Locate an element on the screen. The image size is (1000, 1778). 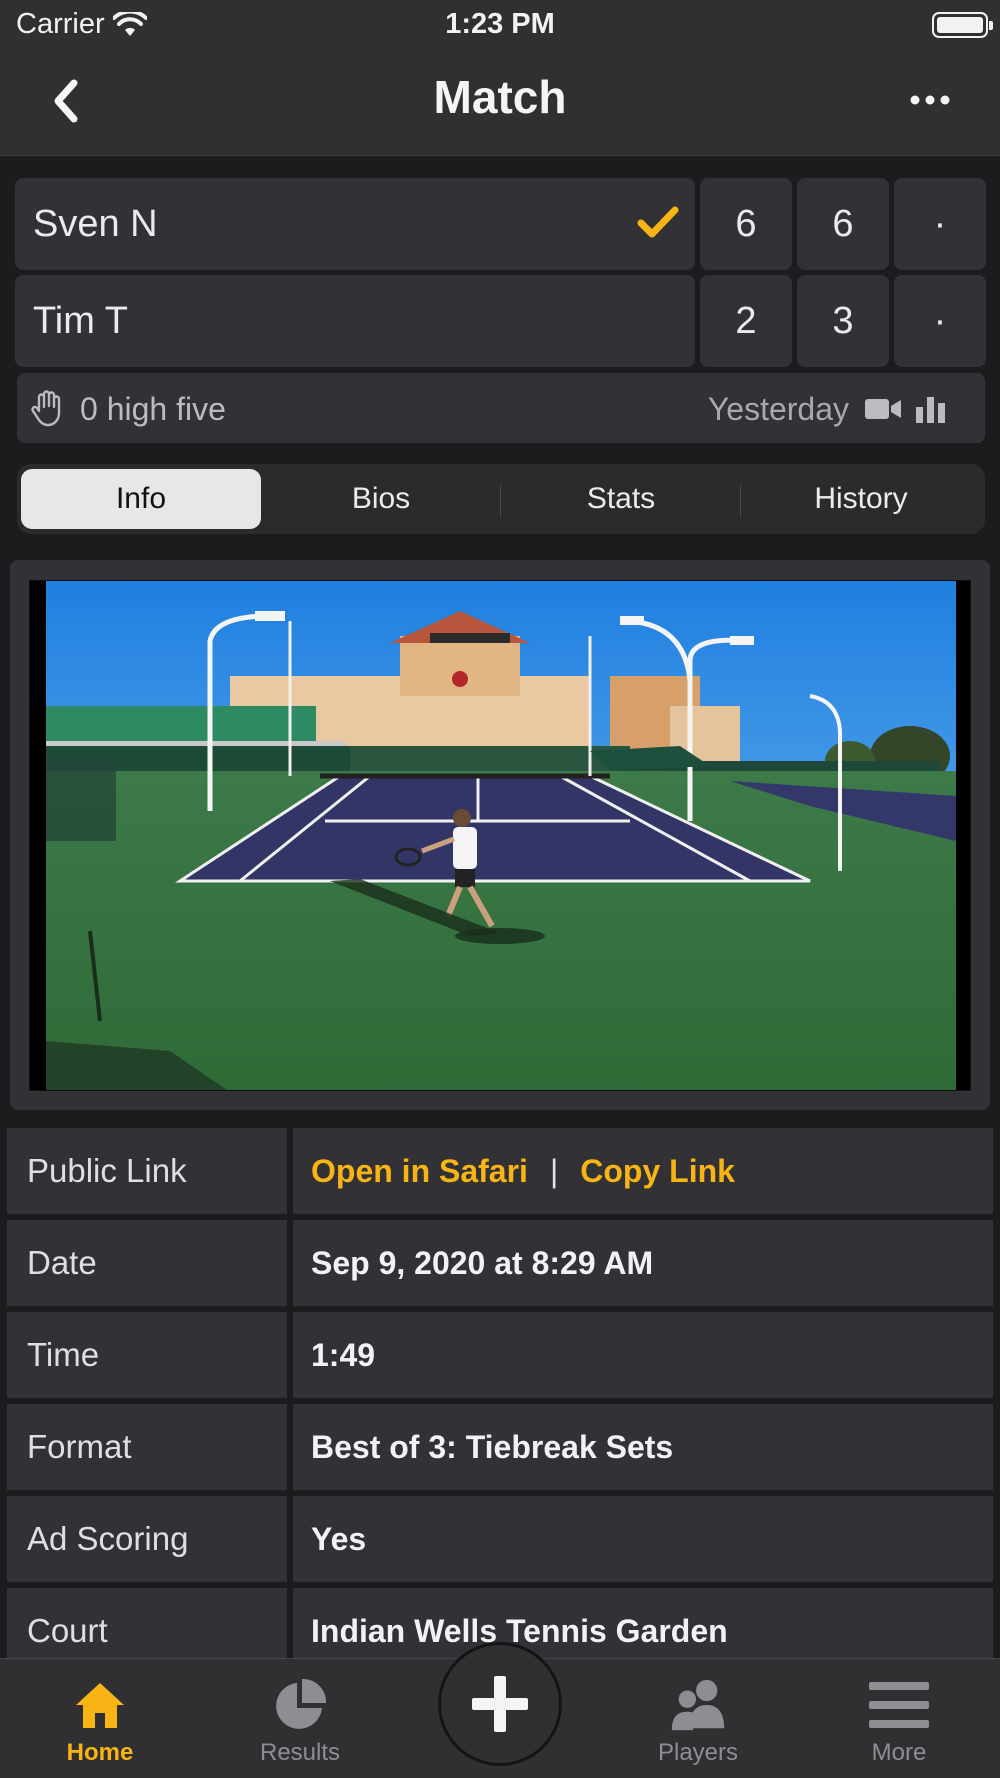
tab-label: Bios is located at coordinates (381, 498).